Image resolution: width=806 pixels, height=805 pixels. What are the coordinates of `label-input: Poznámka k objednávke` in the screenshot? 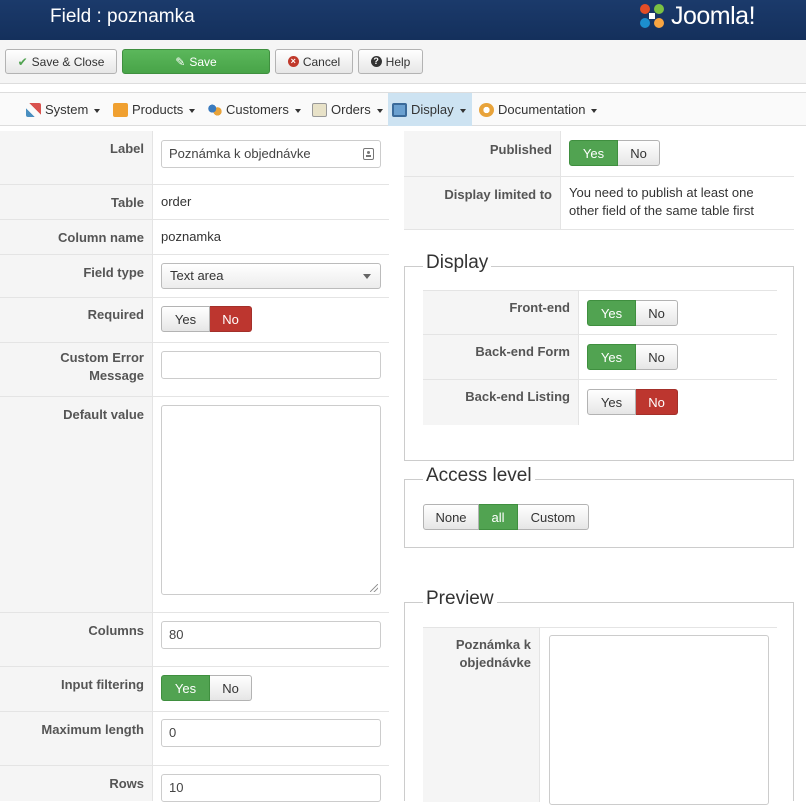 It's located at (271, 154).